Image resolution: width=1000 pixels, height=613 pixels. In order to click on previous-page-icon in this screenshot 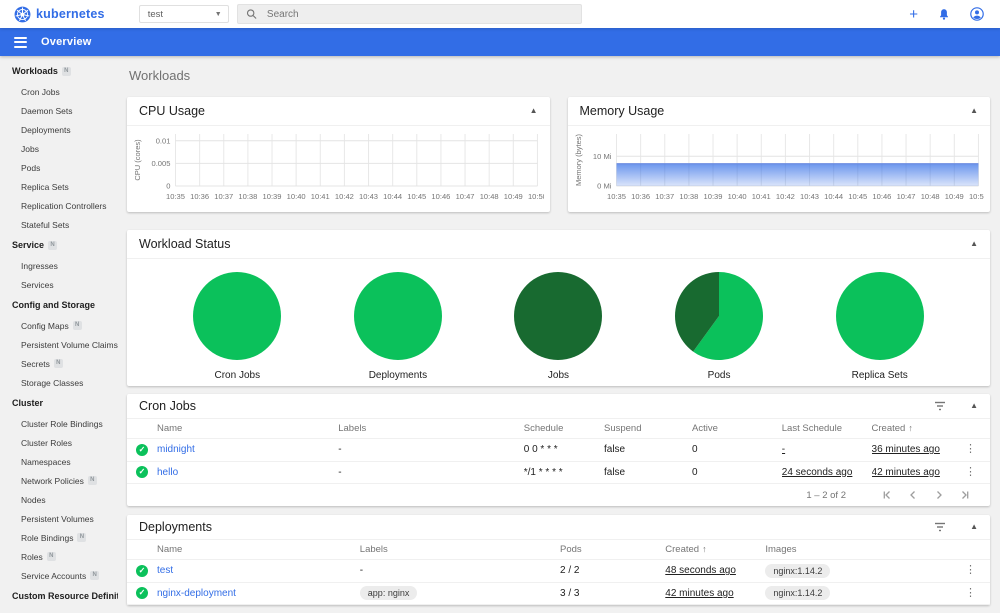, I will do `click(913, 495)`.